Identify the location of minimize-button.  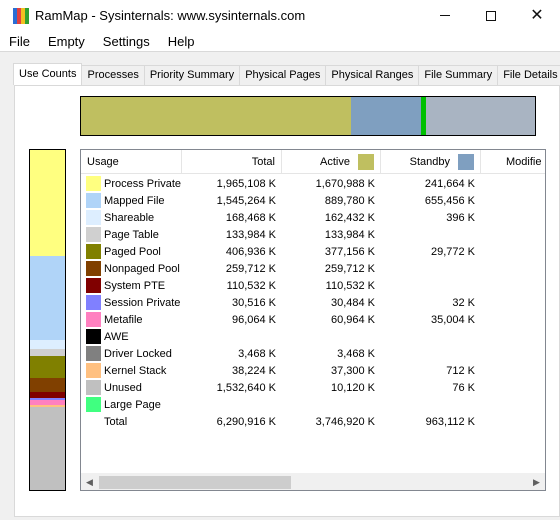
(445, 15).